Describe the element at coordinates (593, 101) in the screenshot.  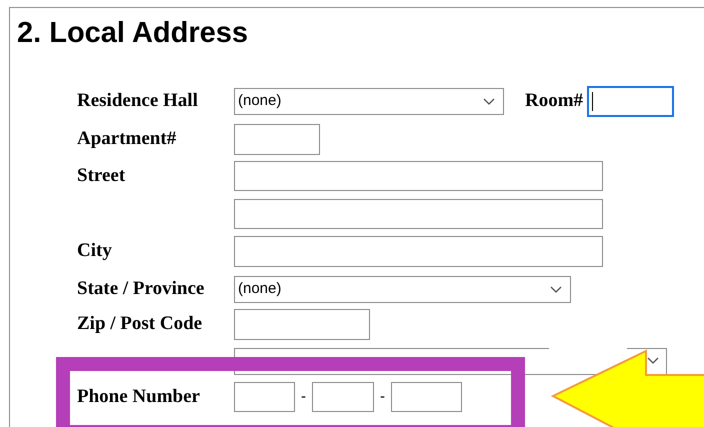
I see `text-cursor` at that location.